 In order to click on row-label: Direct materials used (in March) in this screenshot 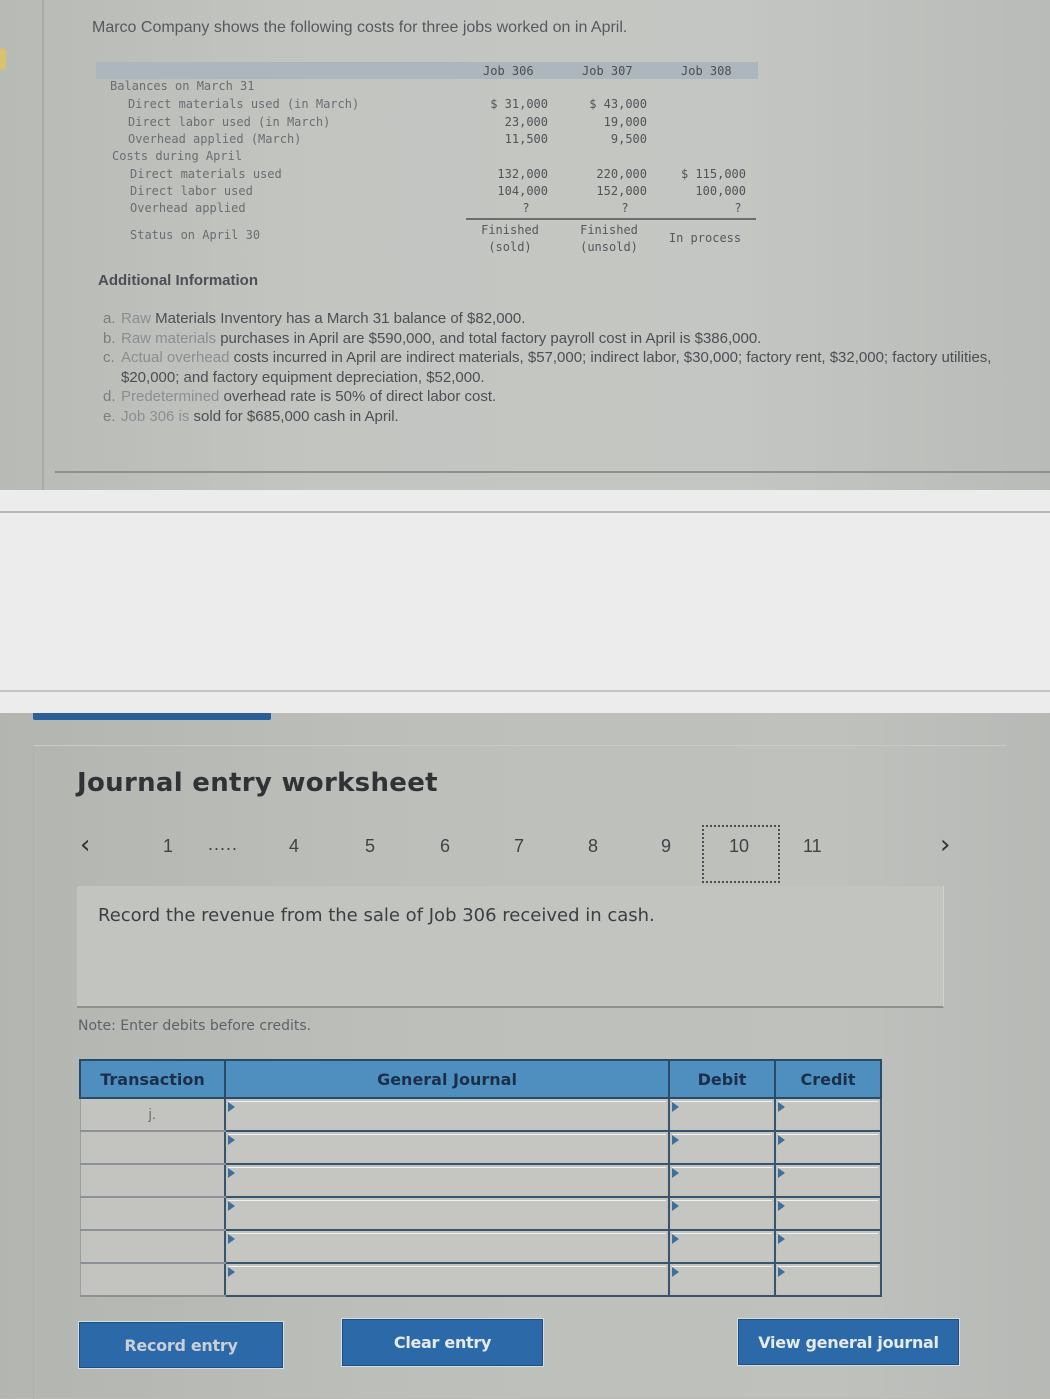, I will do `click(244, 104)`.